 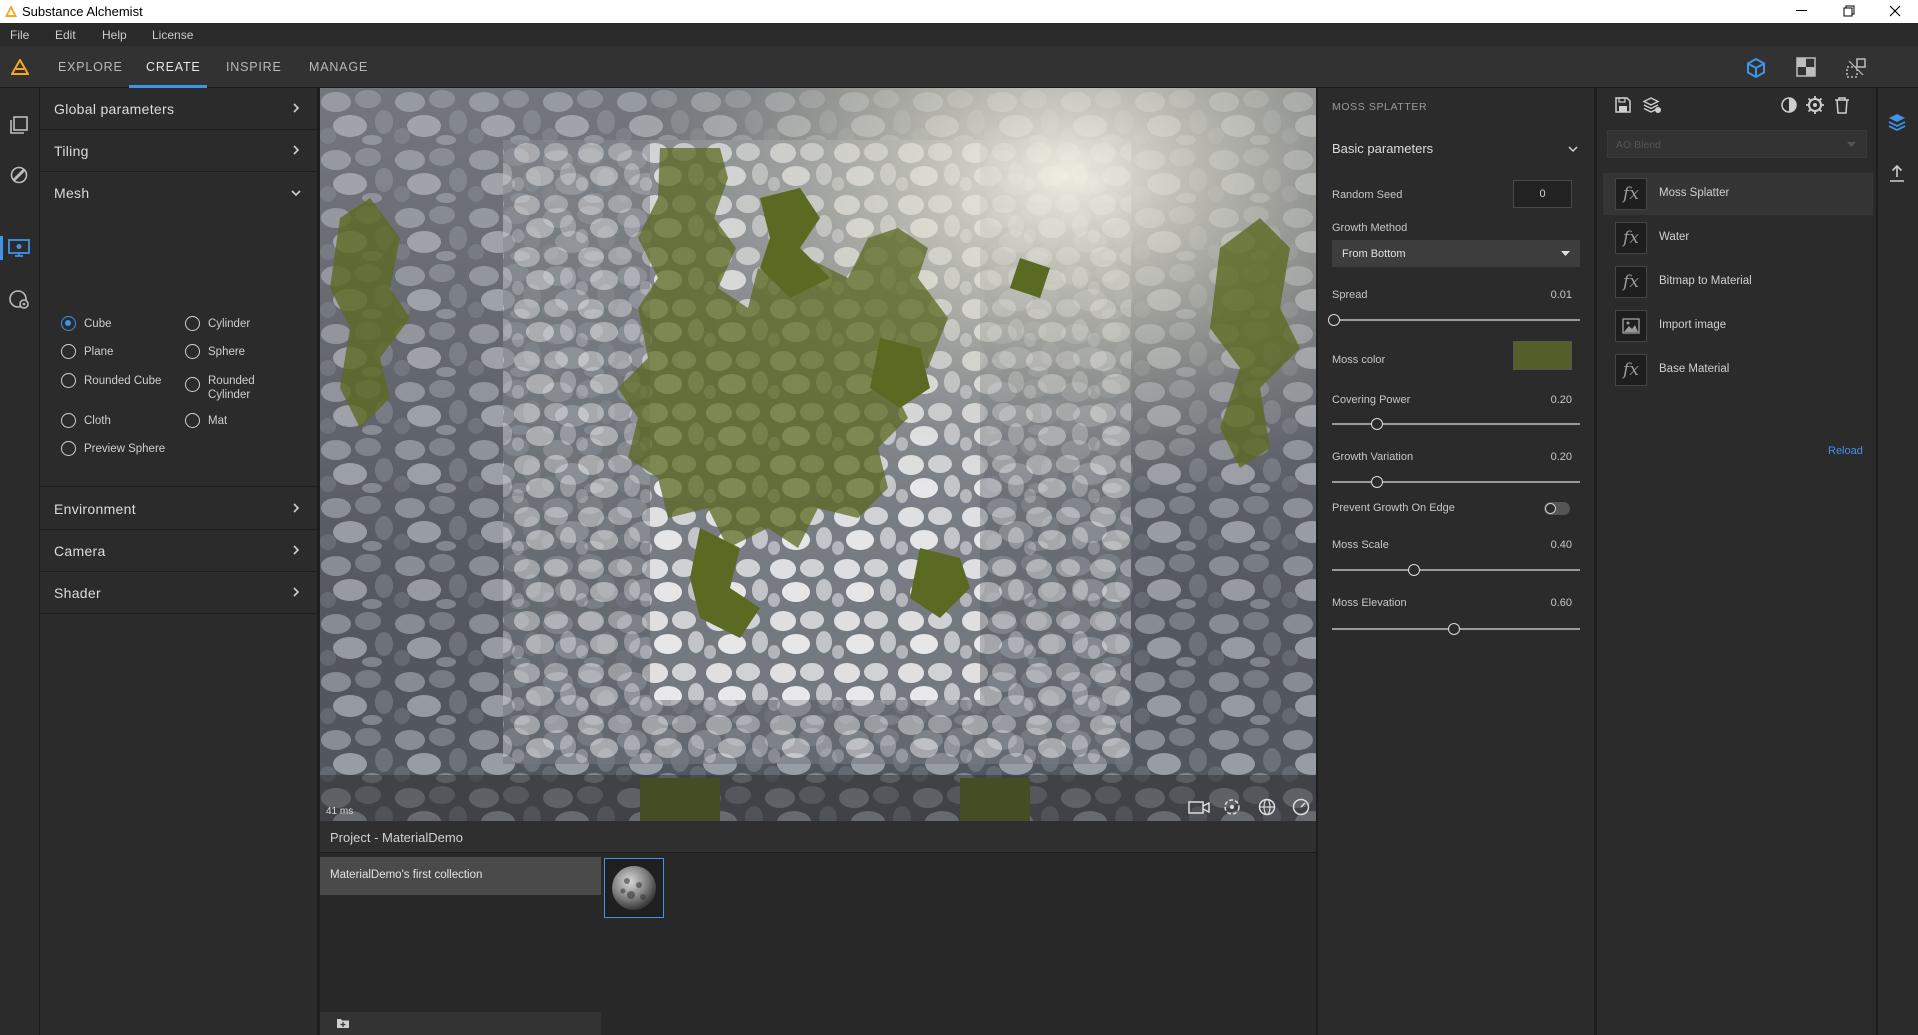 I want to click on material-thumbnail, so click(x=634, y=888).